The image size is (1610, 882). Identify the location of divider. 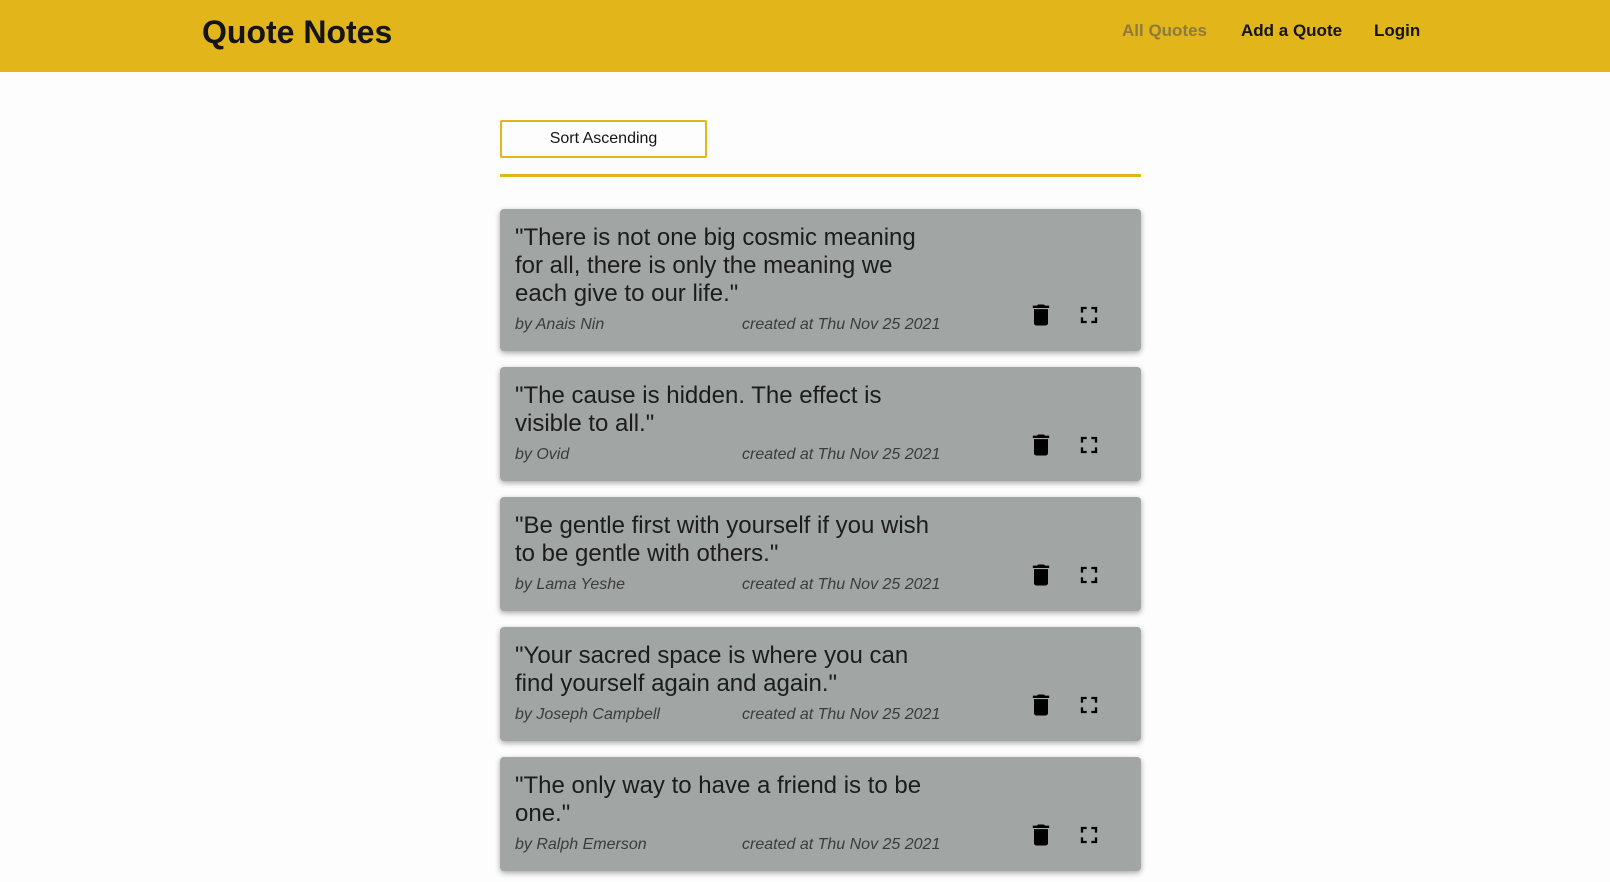
(820, 175).